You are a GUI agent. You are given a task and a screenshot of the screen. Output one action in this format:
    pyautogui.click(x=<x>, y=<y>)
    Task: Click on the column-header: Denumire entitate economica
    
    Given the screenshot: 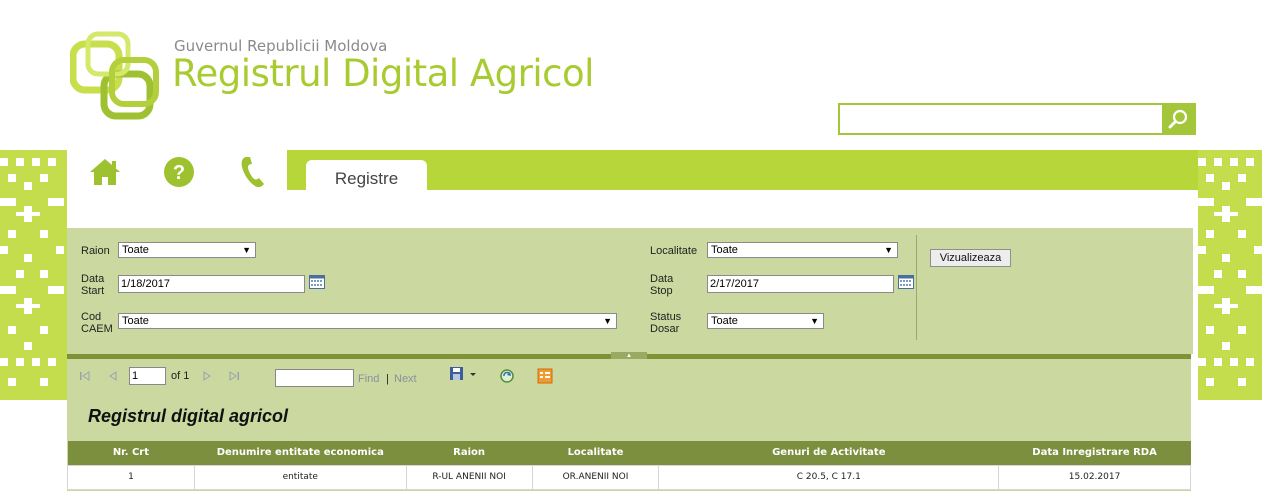 What is the action you would take?
    pyautogui.click(x=300, y=453)
    